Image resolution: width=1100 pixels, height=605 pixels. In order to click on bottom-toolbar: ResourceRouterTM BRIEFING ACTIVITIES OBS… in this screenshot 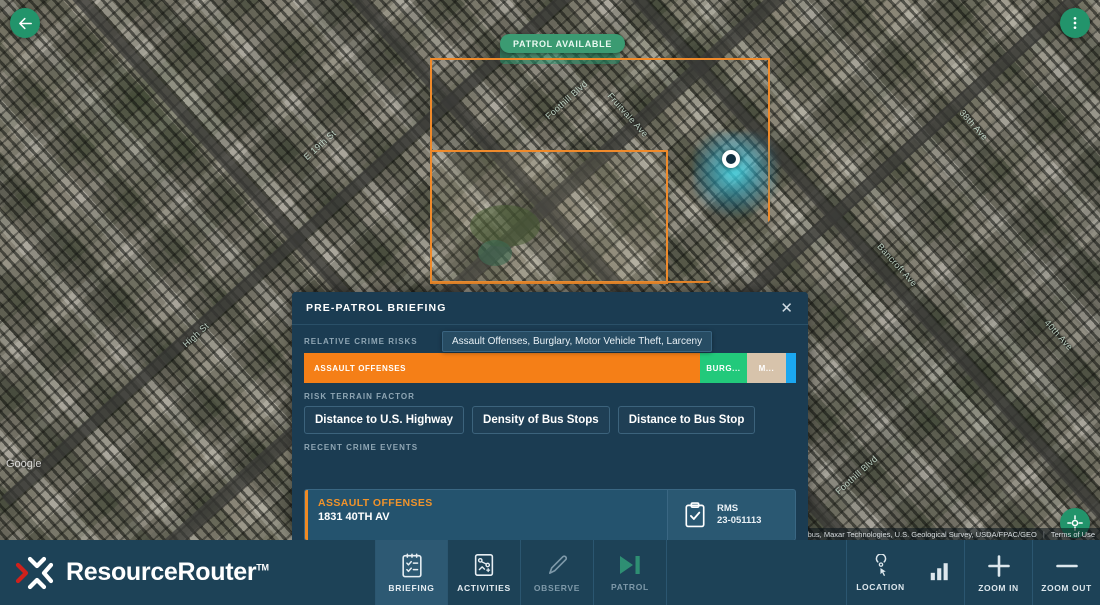, I will do `click(550, 572)`.